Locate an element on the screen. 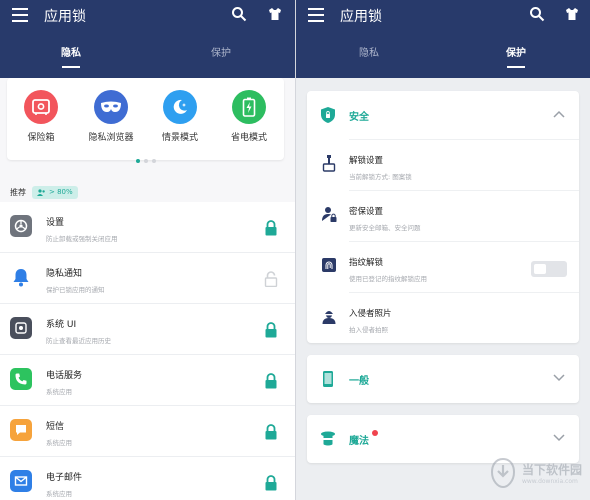 Image resolution: width=590 pixels, height=500 pixels. list-item: 隐私通知 保护已锁应用的通知 is located at coordinates (147, 278).